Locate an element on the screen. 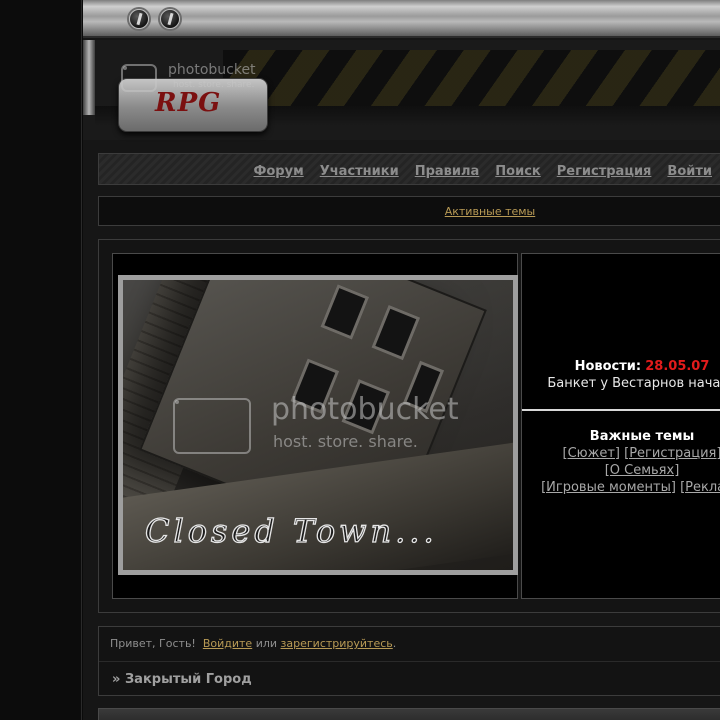 The width and height of the screenshot is (720, 720). nav-link-forum: Форум is located at coordinates (278, 171).